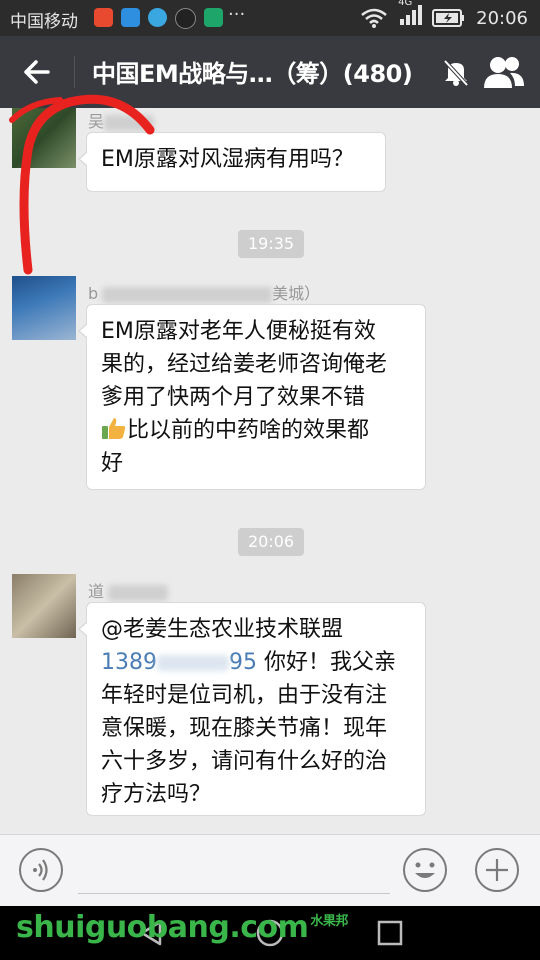 The height and width of the screenshot is (960, 540). Describe the element at coordinates (38, 72) in the screenshot. I see `back-arrow-icon` at that location.